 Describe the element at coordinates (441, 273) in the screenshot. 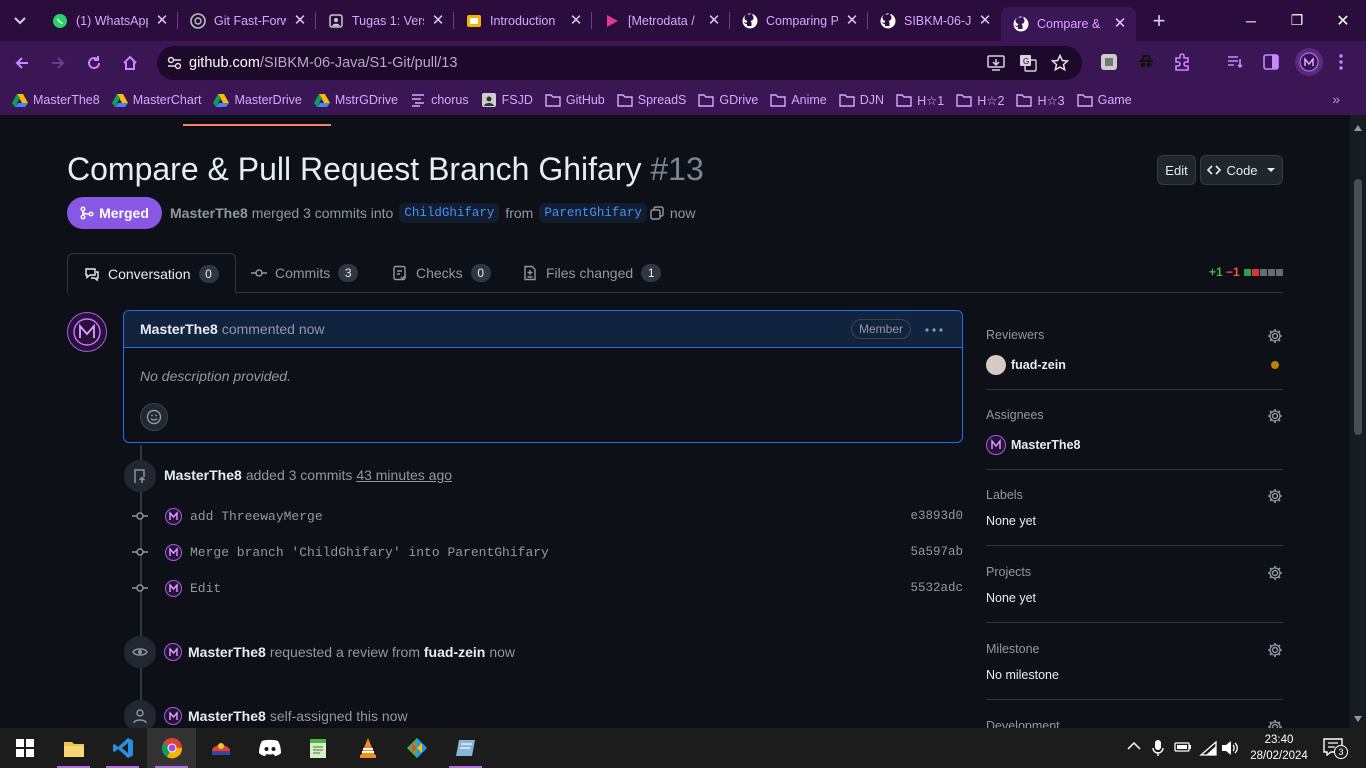

I see `tab-checks: Checks 0` at that location.